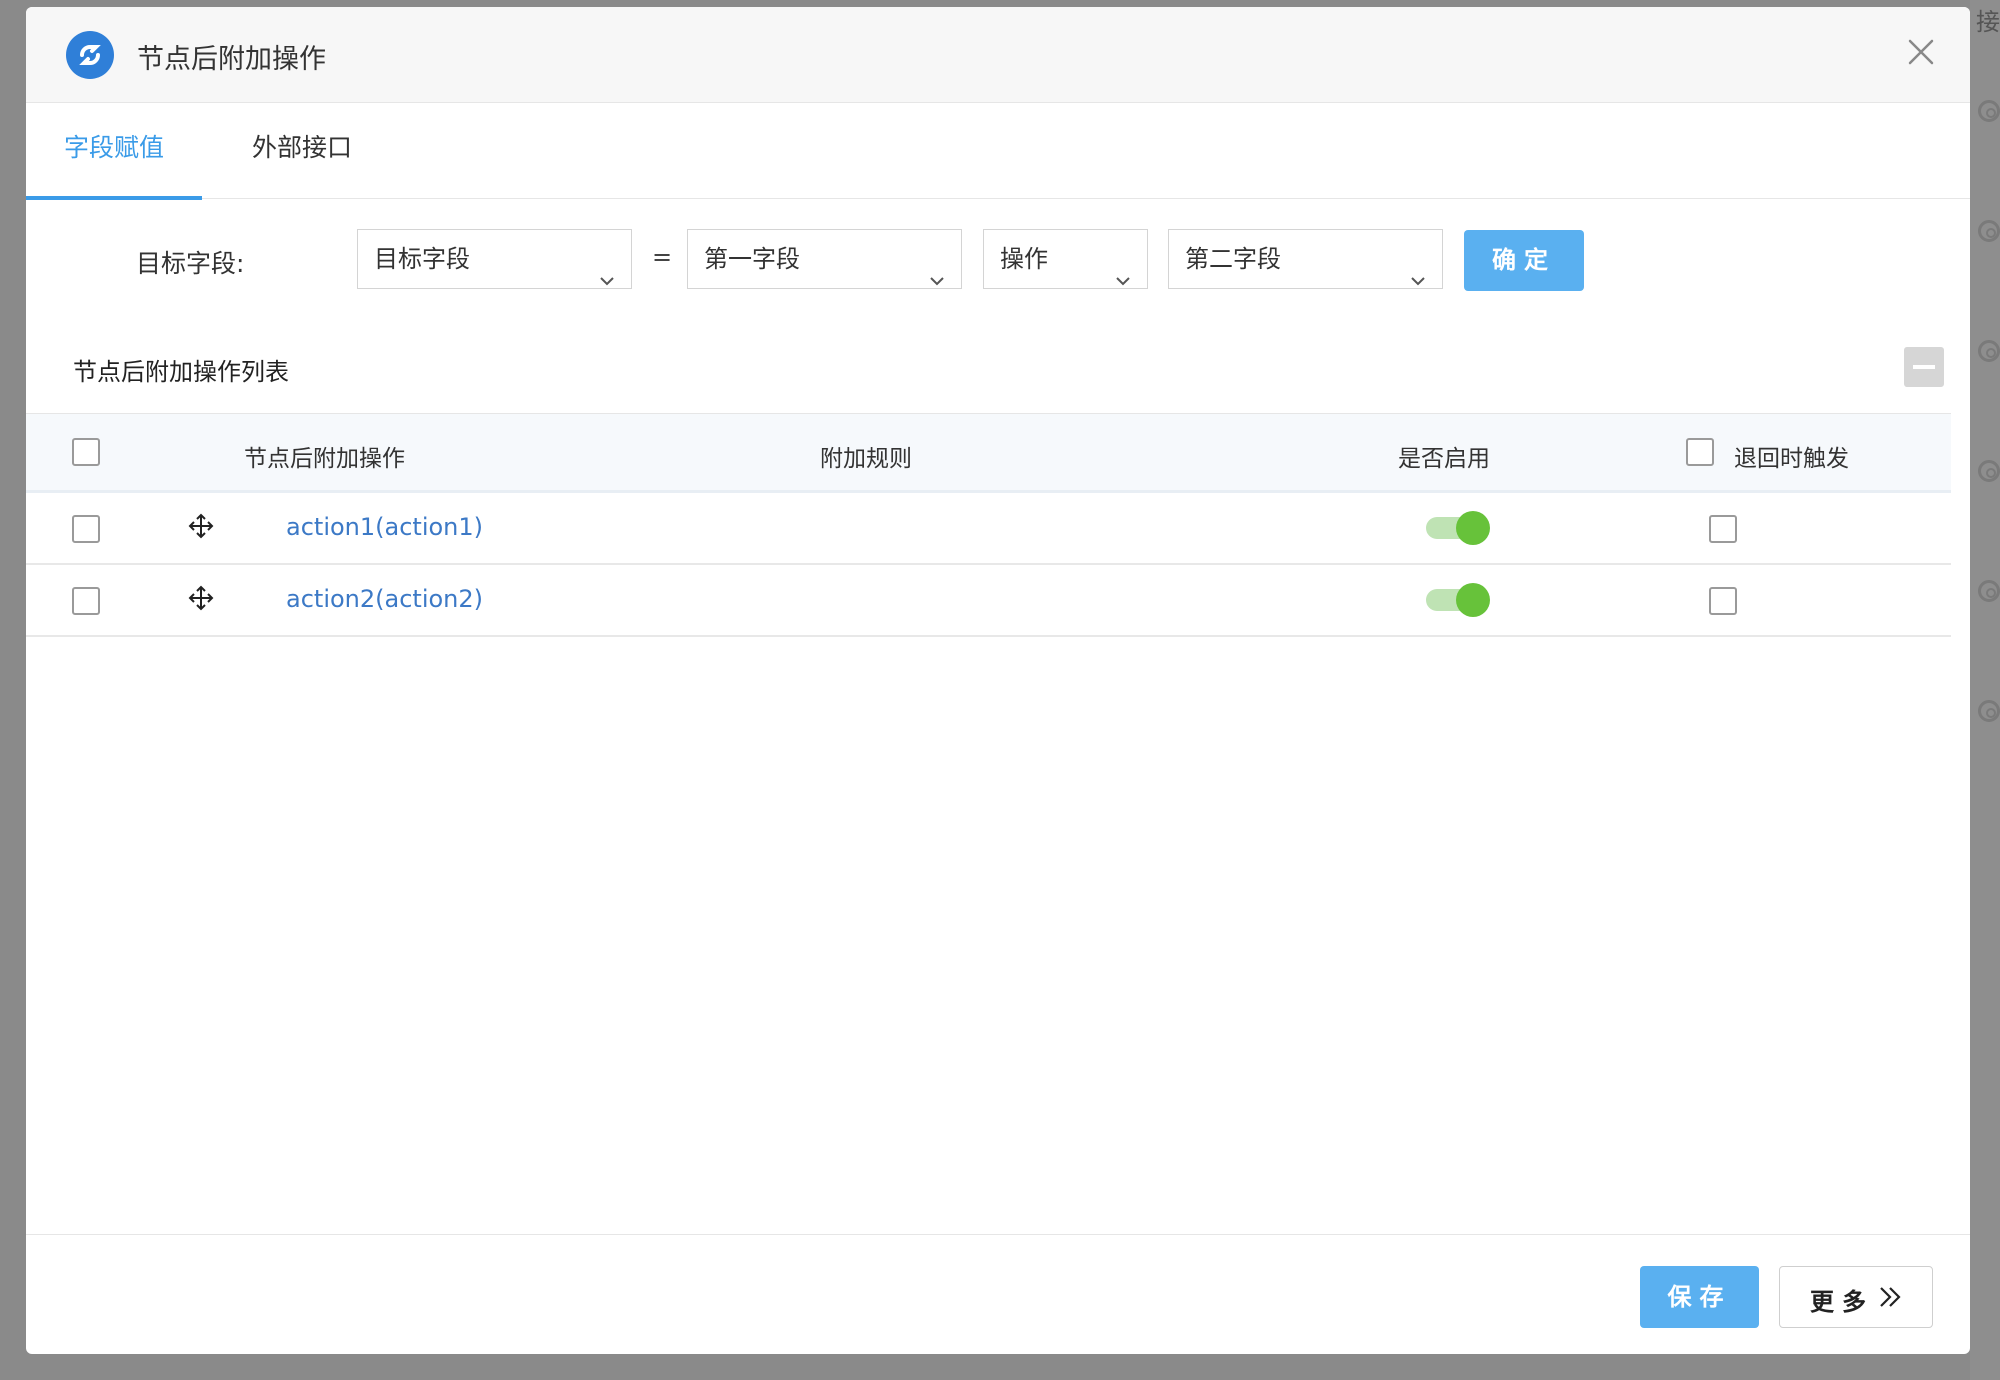 The image size is (2000, 1380). What do you see at coordinates (1699, 1297) in the screenshot?
I see `save-button: 保存` at bounding box center [1699, 1297].